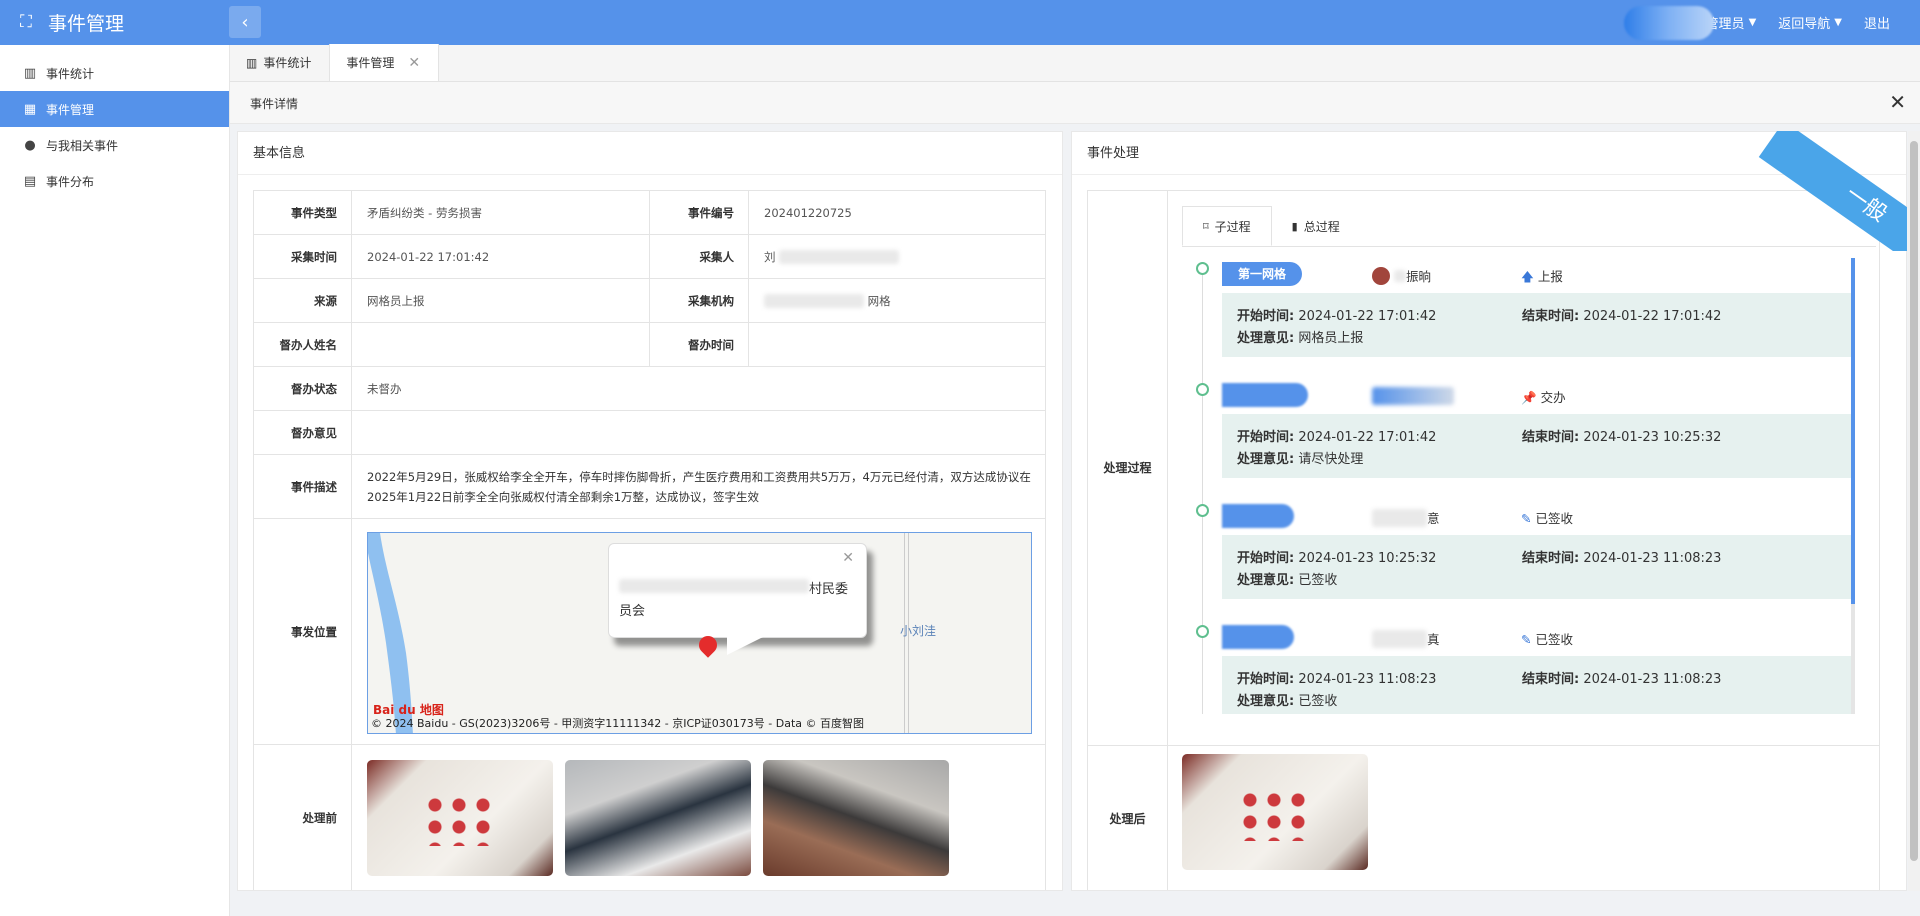  What do you see at coordinates (1529, 397) in the screenshot?
I see `pin-icon: 📌` at bounding box center [1529, 397].